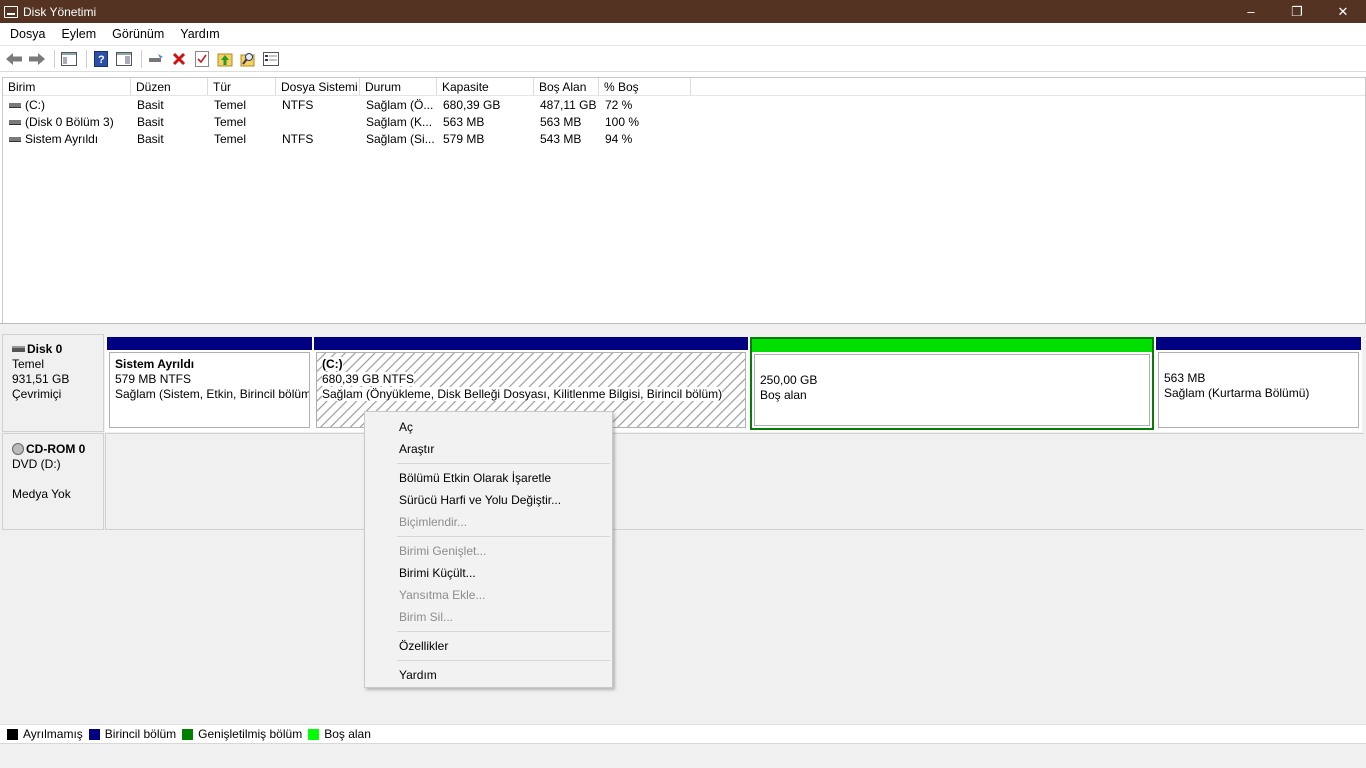  I want to click on partition-size: 579 MB NTFS, so click(153, 379).